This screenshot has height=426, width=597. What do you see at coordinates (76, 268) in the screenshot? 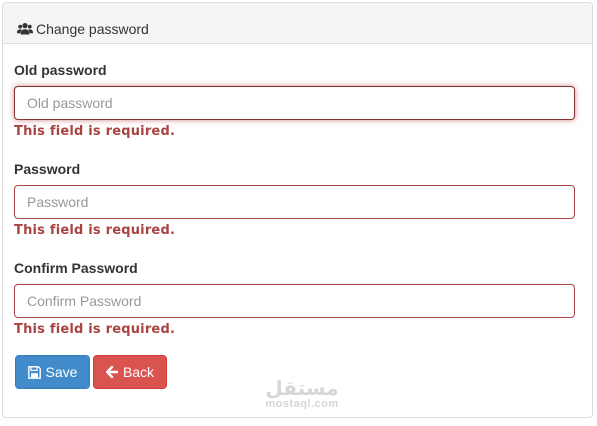
I see `confirm-password-label: Confirm Password` at bounding box center [76, 268].